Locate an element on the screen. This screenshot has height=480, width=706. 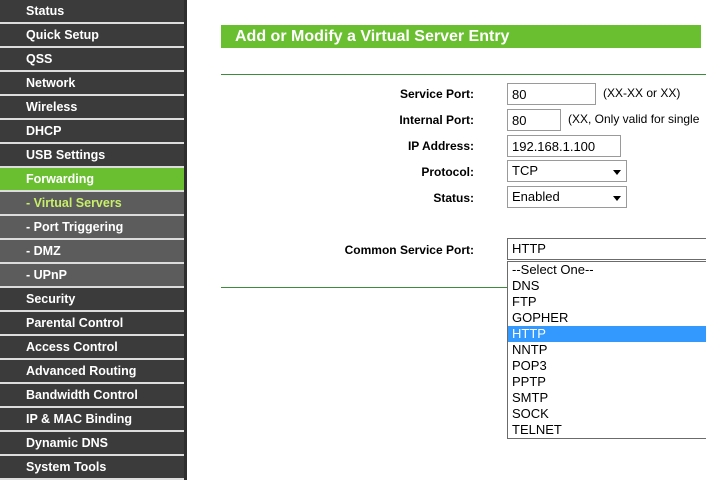
status-label: Status: is located at coordinates (453, 198).